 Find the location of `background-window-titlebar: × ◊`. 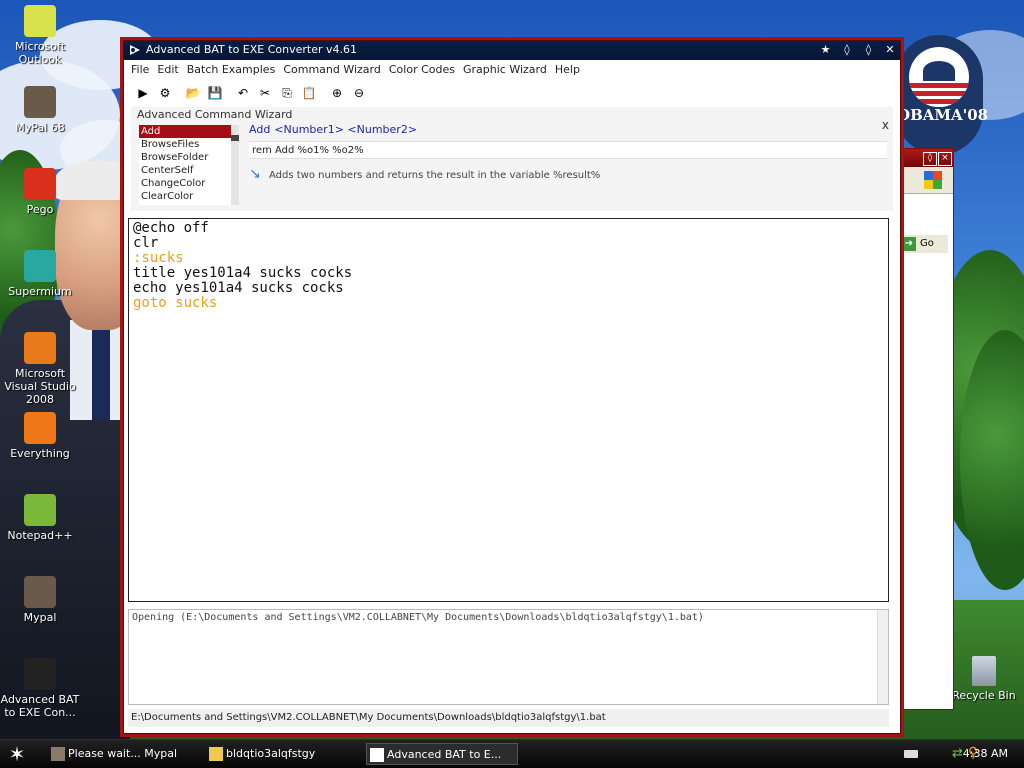

background-window-titlebar: × ◊ is located at coordinates (924, 158).